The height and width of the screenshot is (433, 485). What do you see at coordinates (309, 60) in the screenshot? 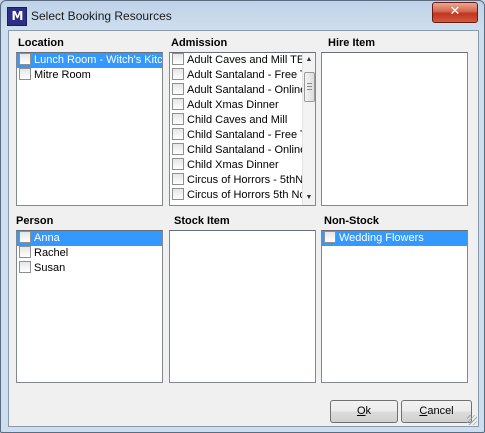
I see `scroll-up-icon: ▲` at bounding box center [309, 60].